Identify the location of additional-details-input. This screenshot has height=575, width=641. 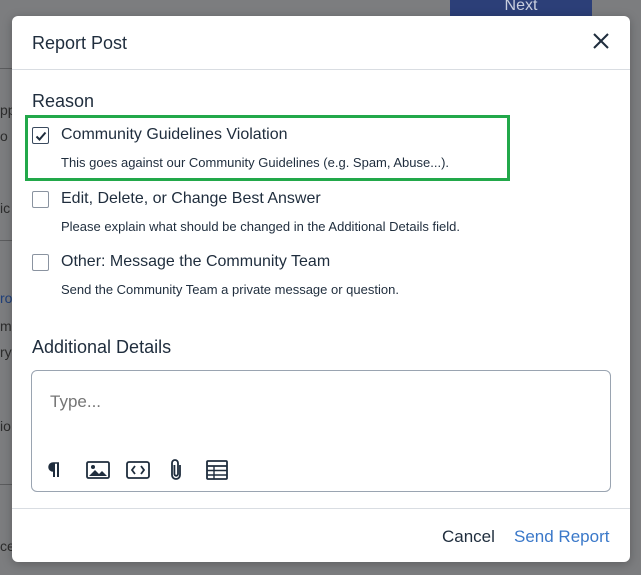
(310, 402).